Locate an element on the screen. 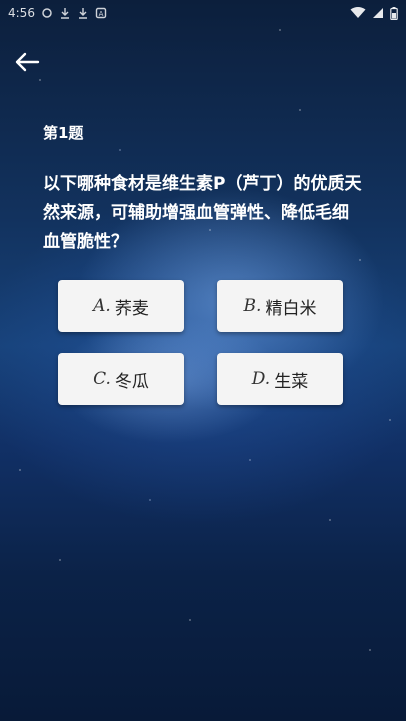  wifi-icon is located at coordinates (358, 12).